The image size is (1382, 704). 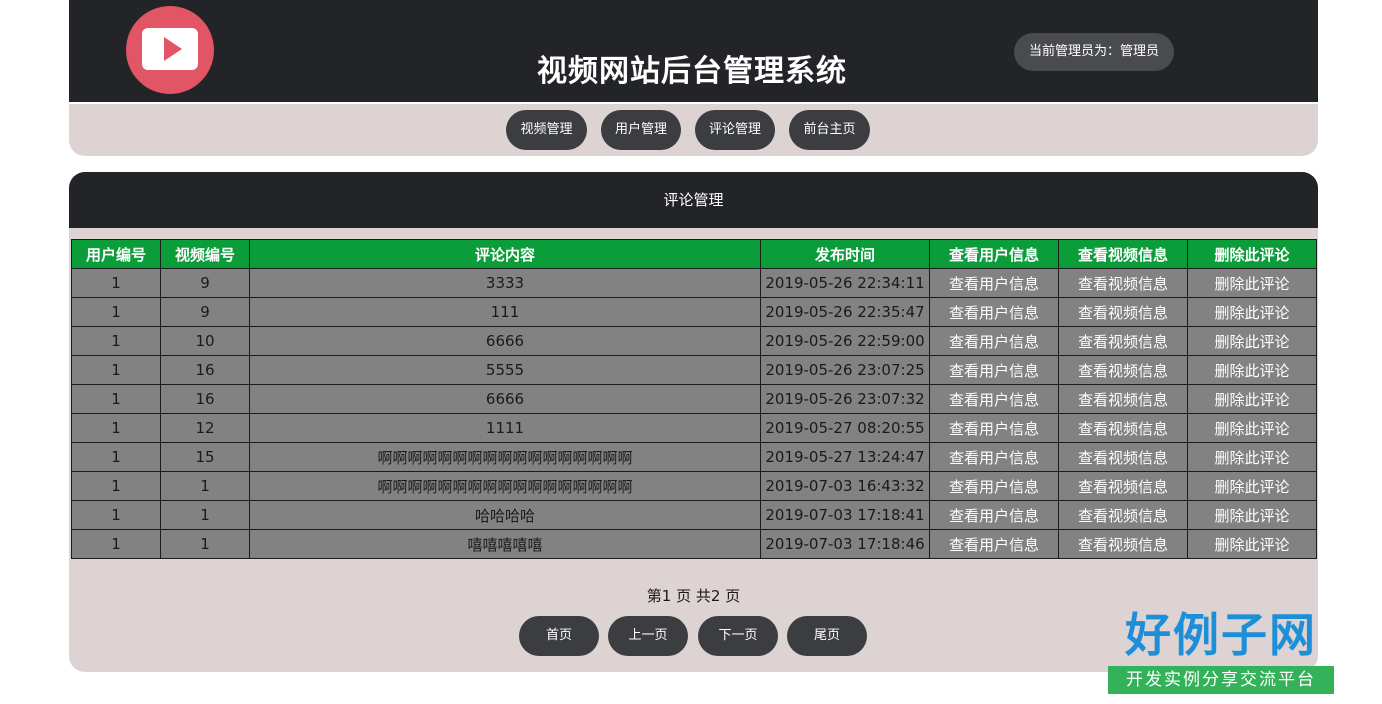 What do you see at coordinates (559, 636) in the screenshot?
I see `first-page-button: 首页` at bounding box center [559, 636].